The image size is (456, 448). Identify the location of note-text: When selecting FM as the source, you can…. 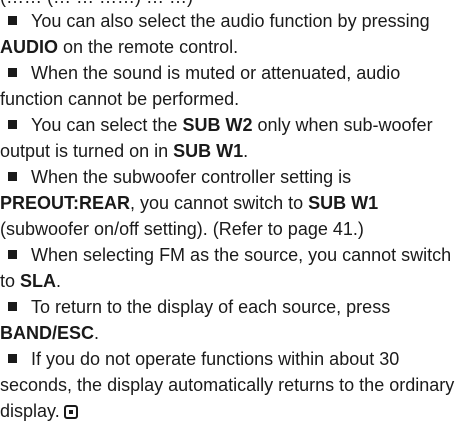
(226, 268).